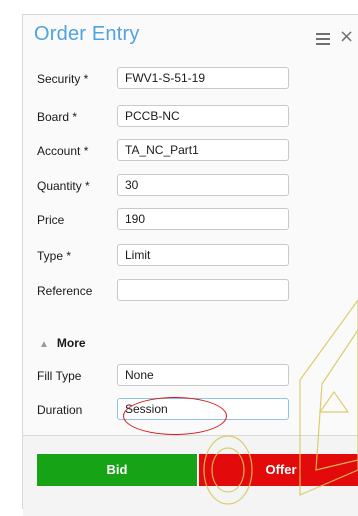 The width and height of the screenshot is (358, 516). What do you see at coordinates (117, 470) in the screenshot?
I see `bid-button: Bid` at bounding box center [117, 470].